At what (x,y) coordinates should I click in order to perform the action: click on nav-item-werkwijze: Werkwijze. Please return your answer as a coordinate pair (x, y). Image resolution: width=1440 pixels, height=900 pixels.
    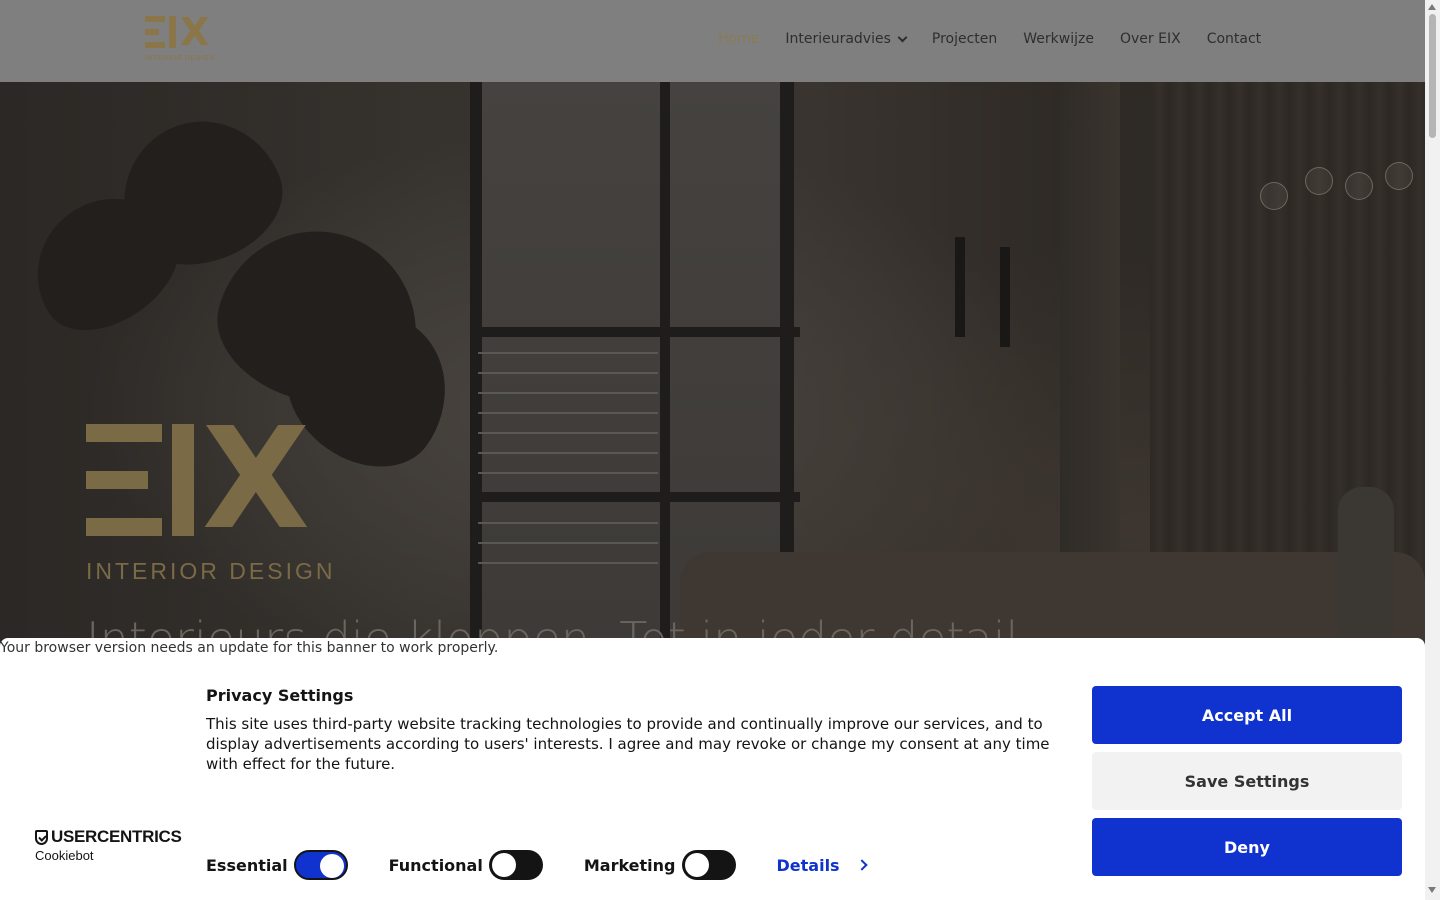
    Looking at the image, I should click on (1058, 39).